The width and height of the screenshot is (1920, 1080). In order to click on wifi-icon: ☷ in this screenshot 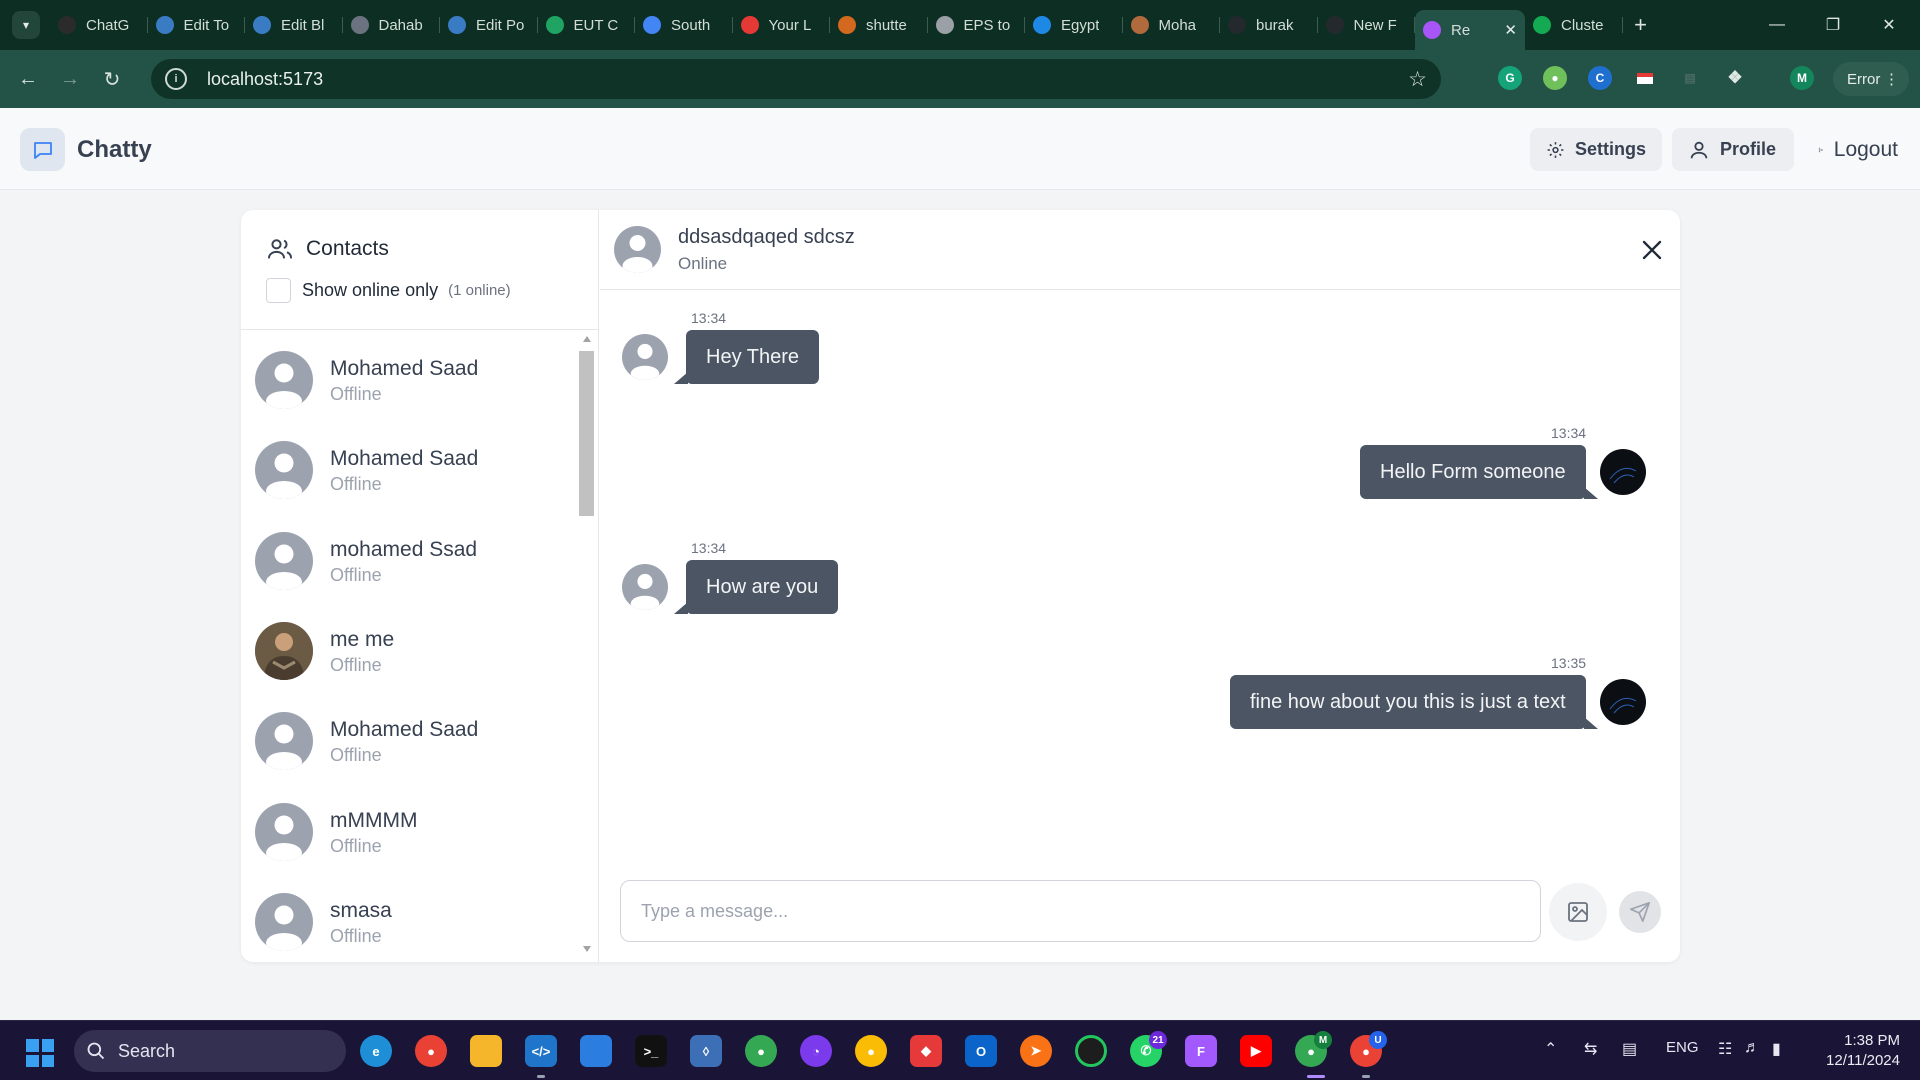, I will do `click(1725, 1049)`.